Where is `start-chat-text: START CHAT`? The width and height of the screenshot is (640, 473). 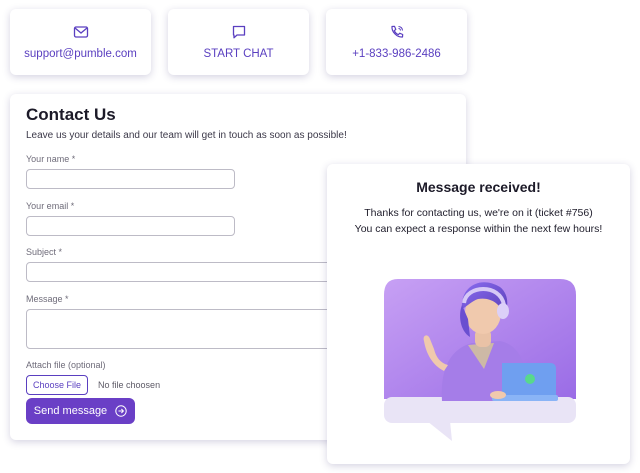
start-chat-text: START CHAT is located at coordinates (238, 54).